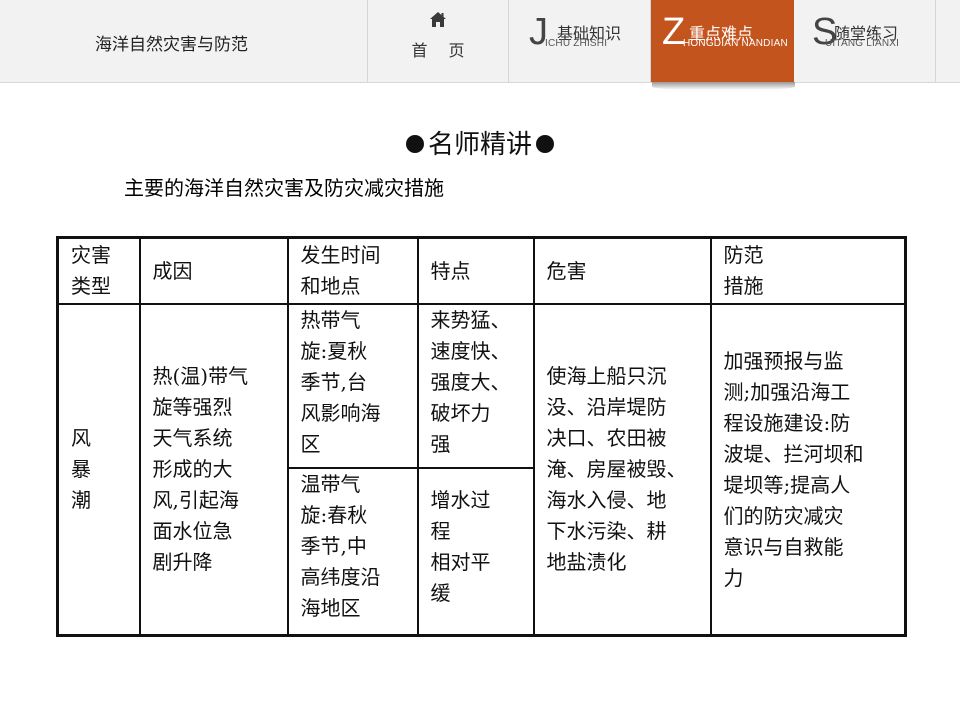 The image size is (960, 720). What do you see at coordinates (606, 407) in the screenshot?
I see `cell-text: 没、沿岸堤防` at bounding box center [606, 407].